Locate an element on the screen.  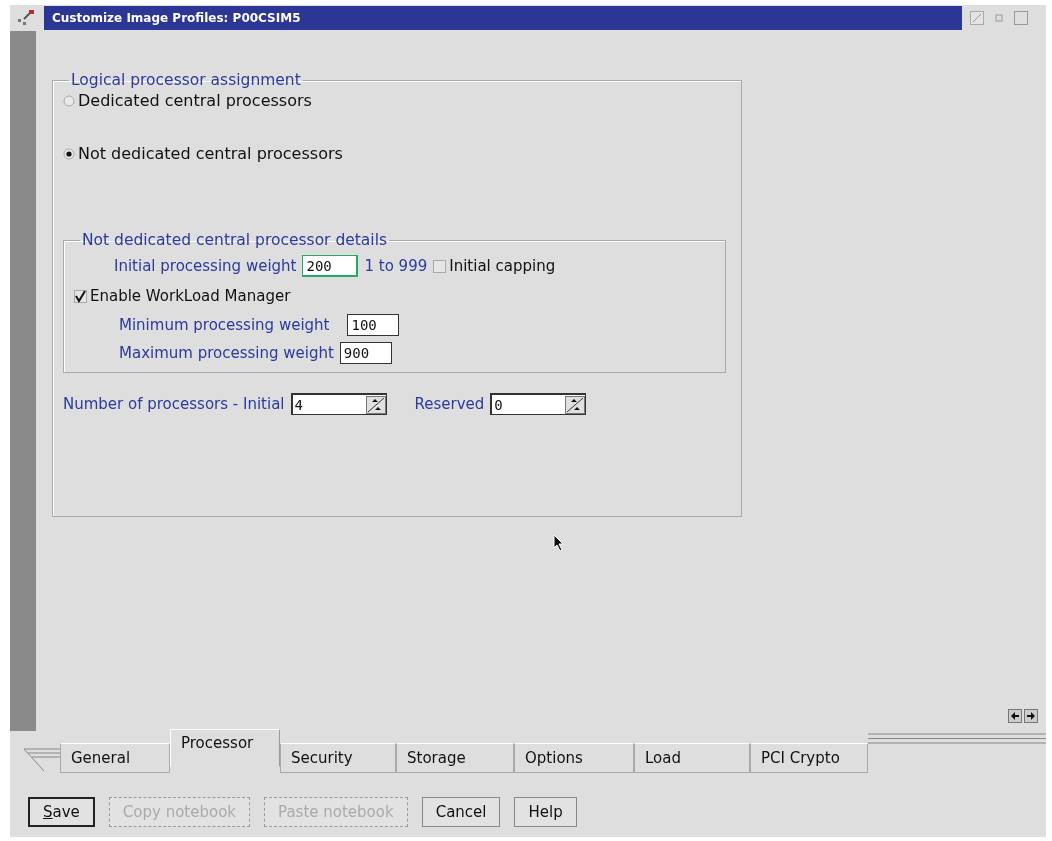
radio-label: Not dedicated central processors is located at coordinates (210, 153).